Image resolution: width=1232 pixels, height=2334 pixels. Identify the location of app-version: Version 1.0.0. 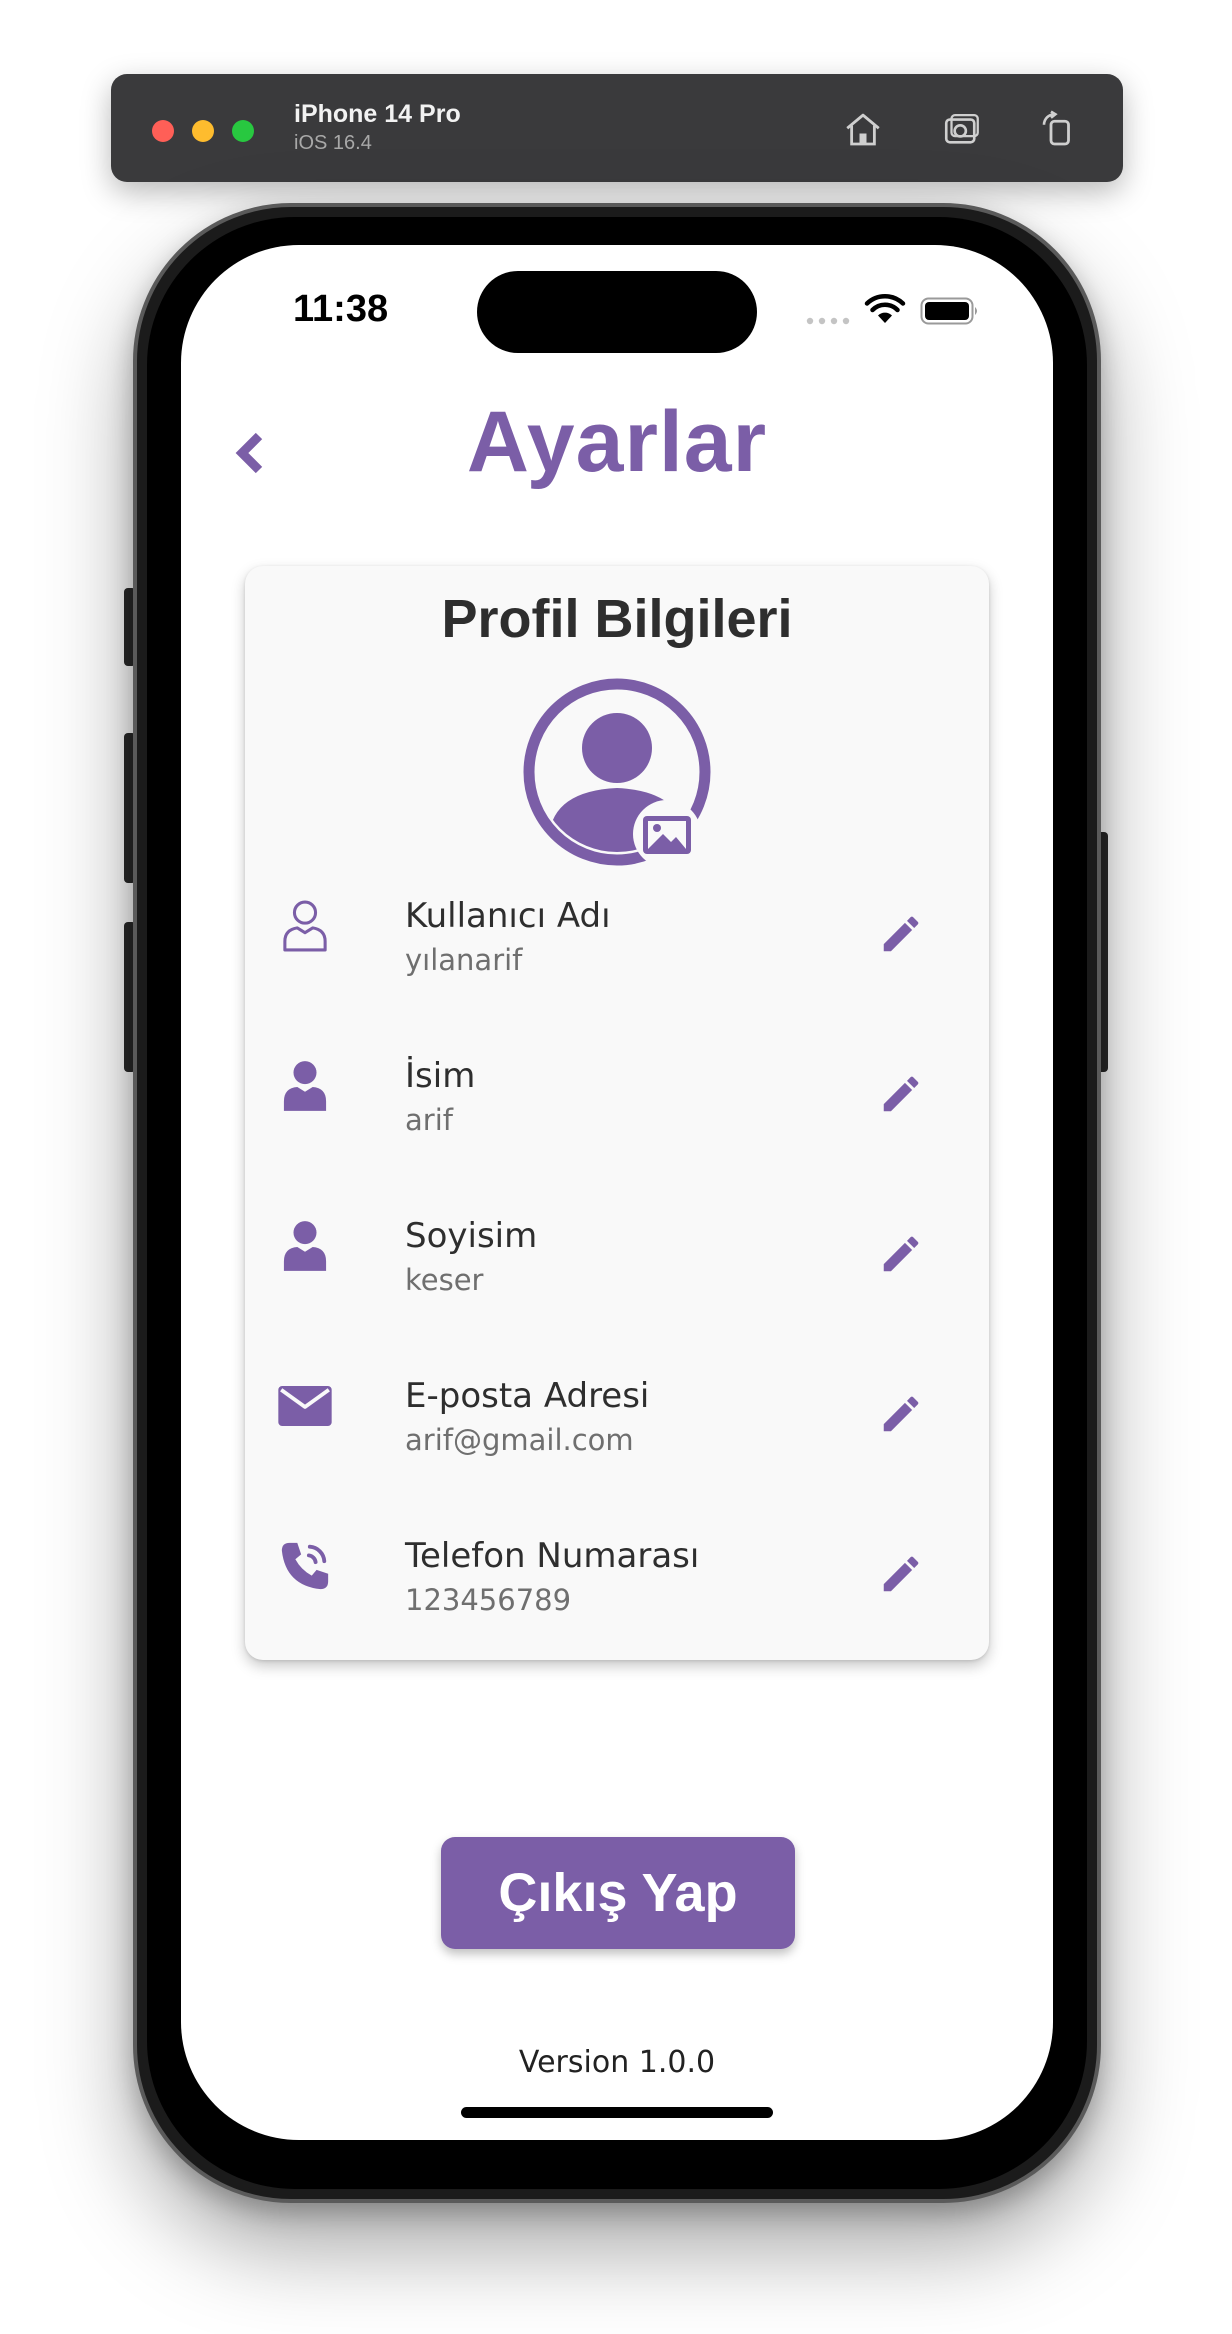
(617, 2062).